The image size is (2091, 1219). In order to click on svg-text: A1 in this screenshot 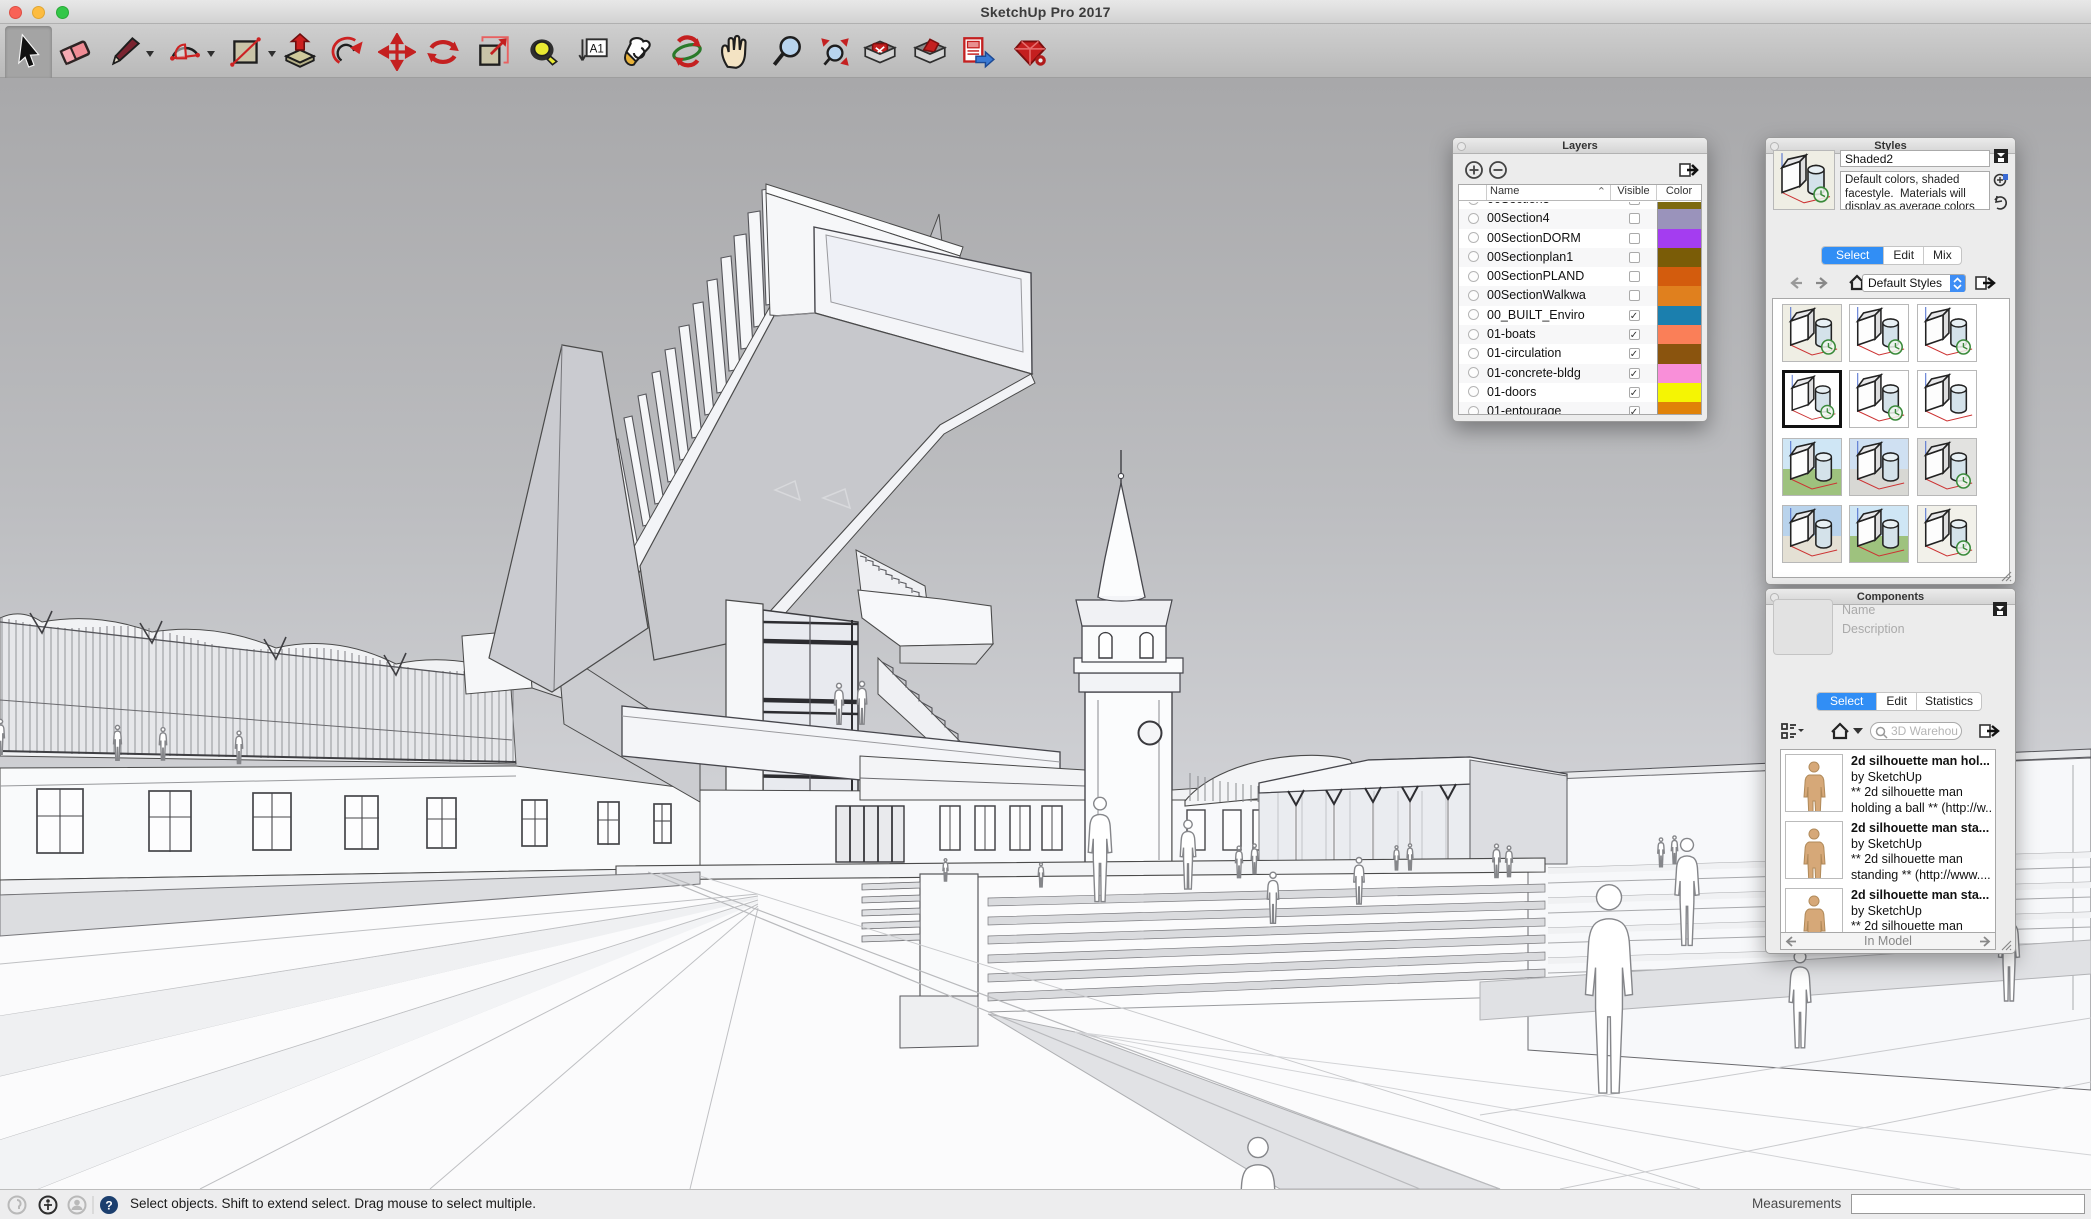, I will do `click(597, 49)`.